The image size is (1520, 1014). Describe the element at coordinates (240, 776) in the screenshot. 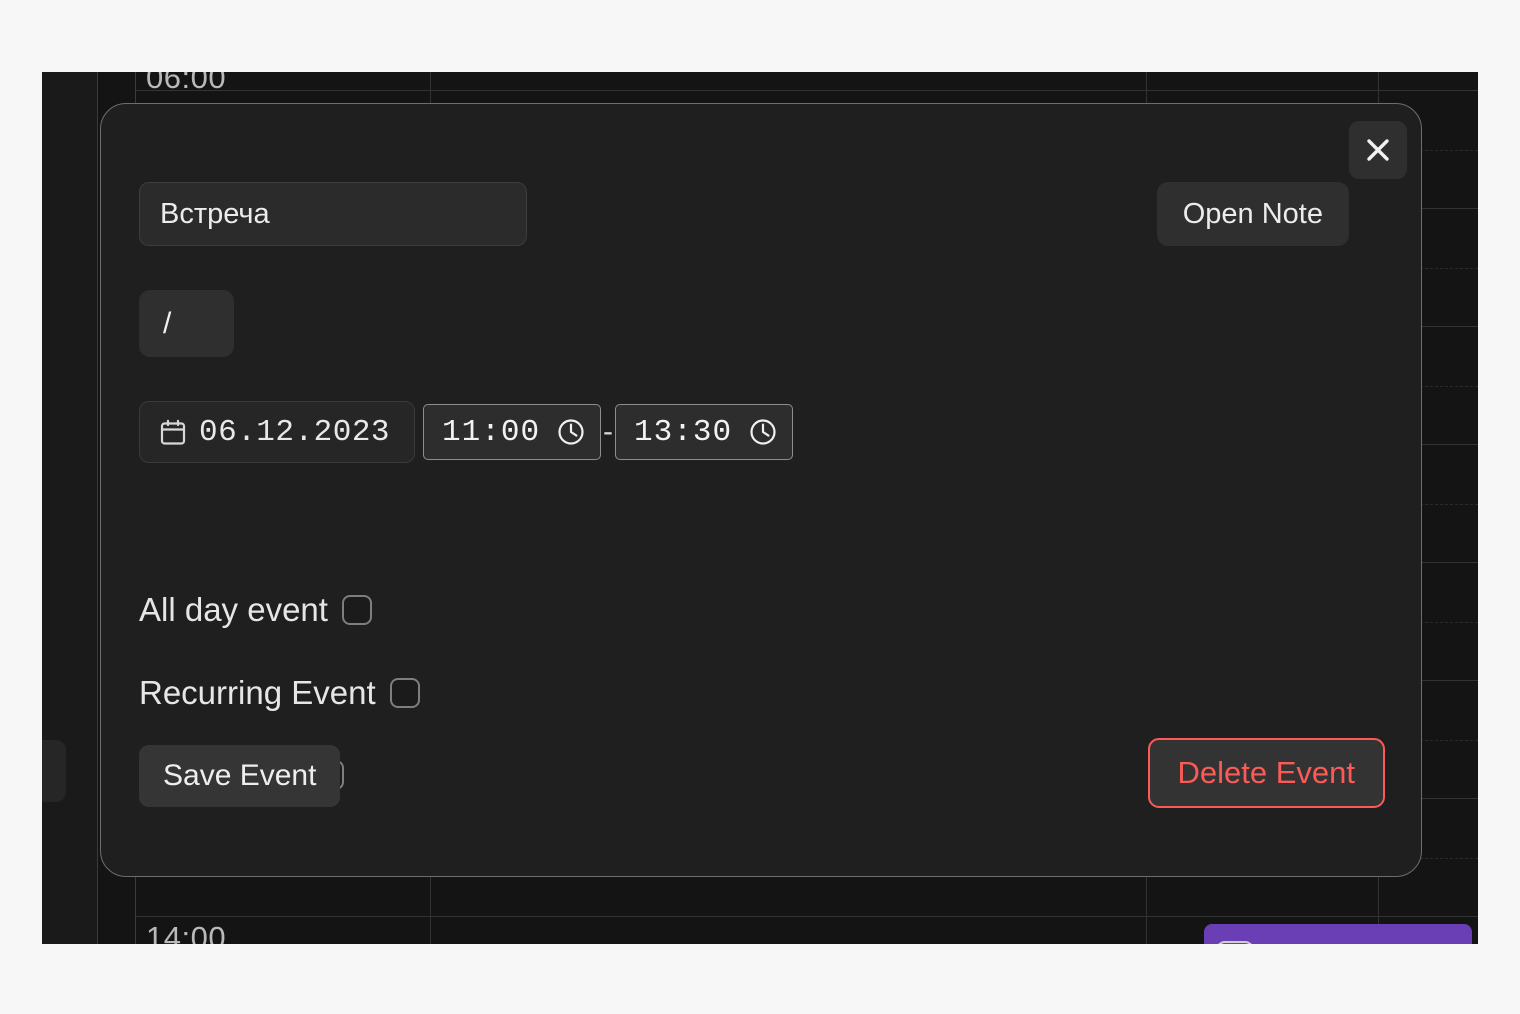

I see `save-event-button: Save Event` at that location.